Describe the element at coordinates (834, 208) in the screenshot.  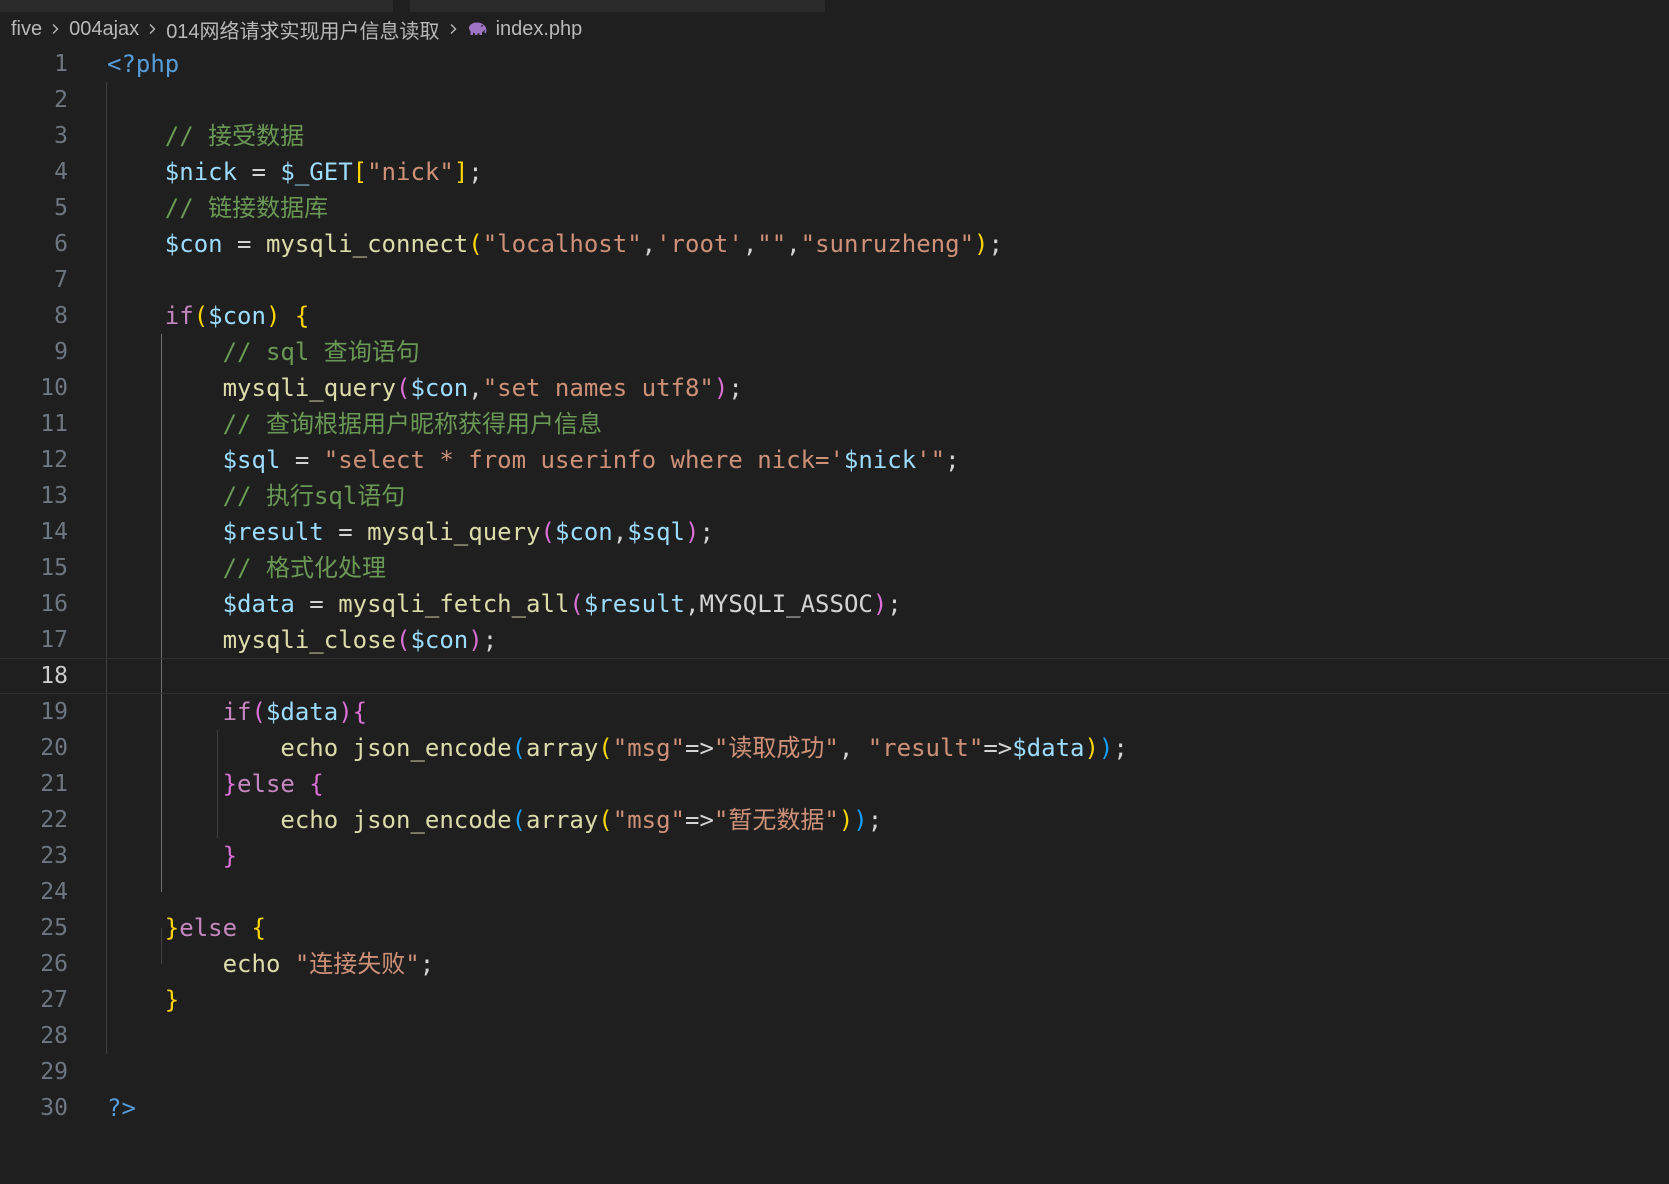
I see `code-line: 5 // 链接数据库` at that location.